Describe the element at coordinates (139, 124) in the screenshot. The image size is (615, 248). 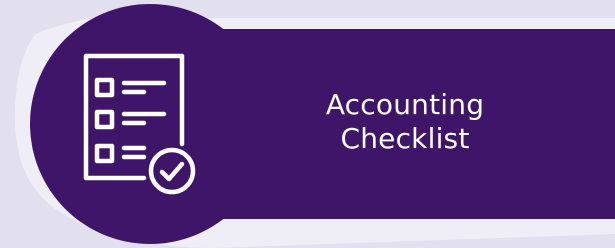
I see `checklist-icon` at that location.